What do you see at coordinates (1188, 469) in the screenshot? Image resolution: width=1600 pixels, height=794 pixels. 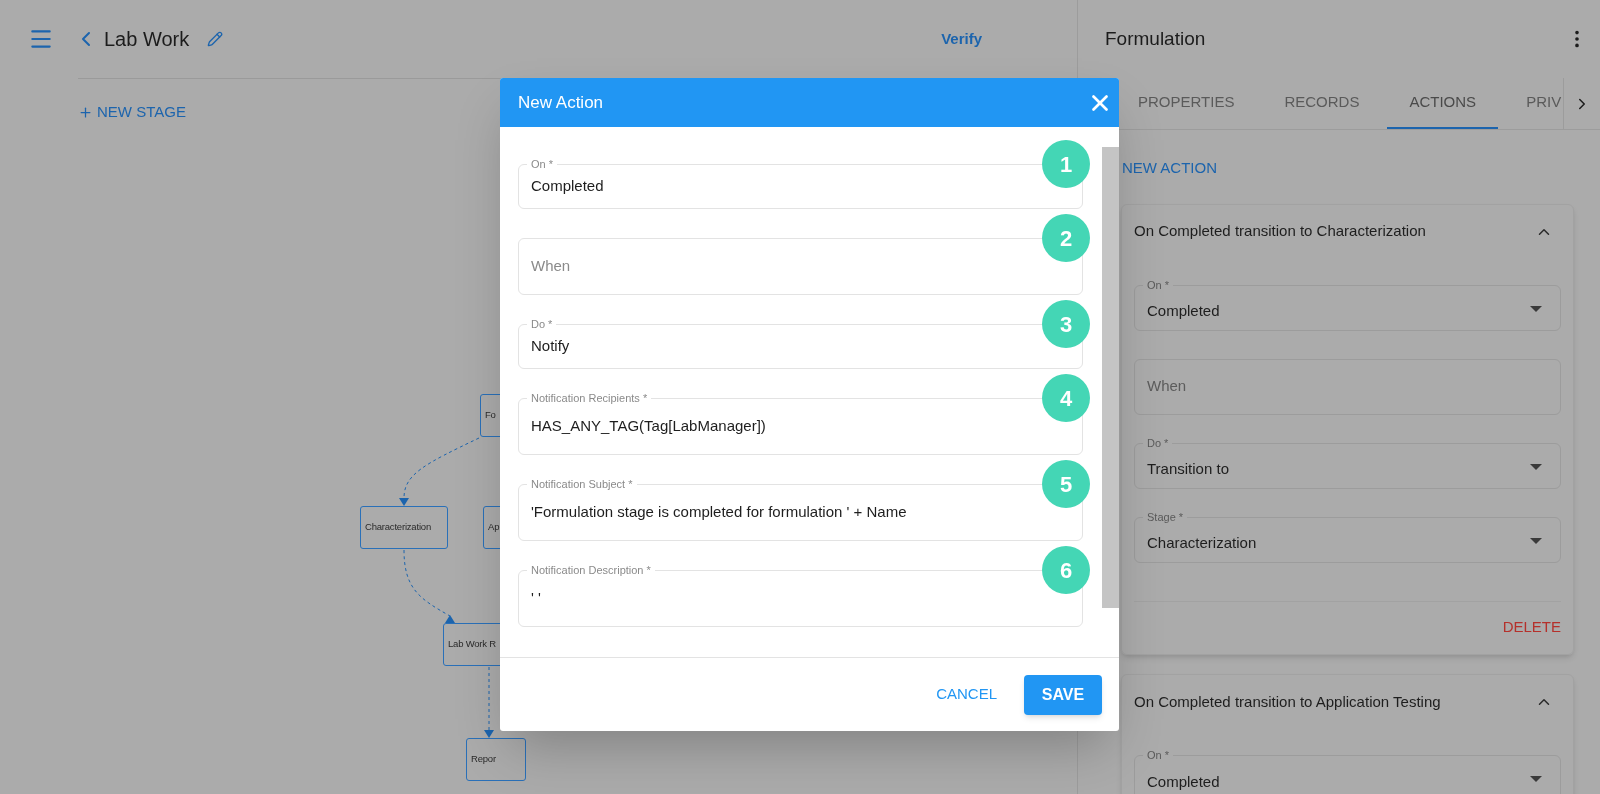 I see `field-value: Transition to` at bounding box center [1188, 469].